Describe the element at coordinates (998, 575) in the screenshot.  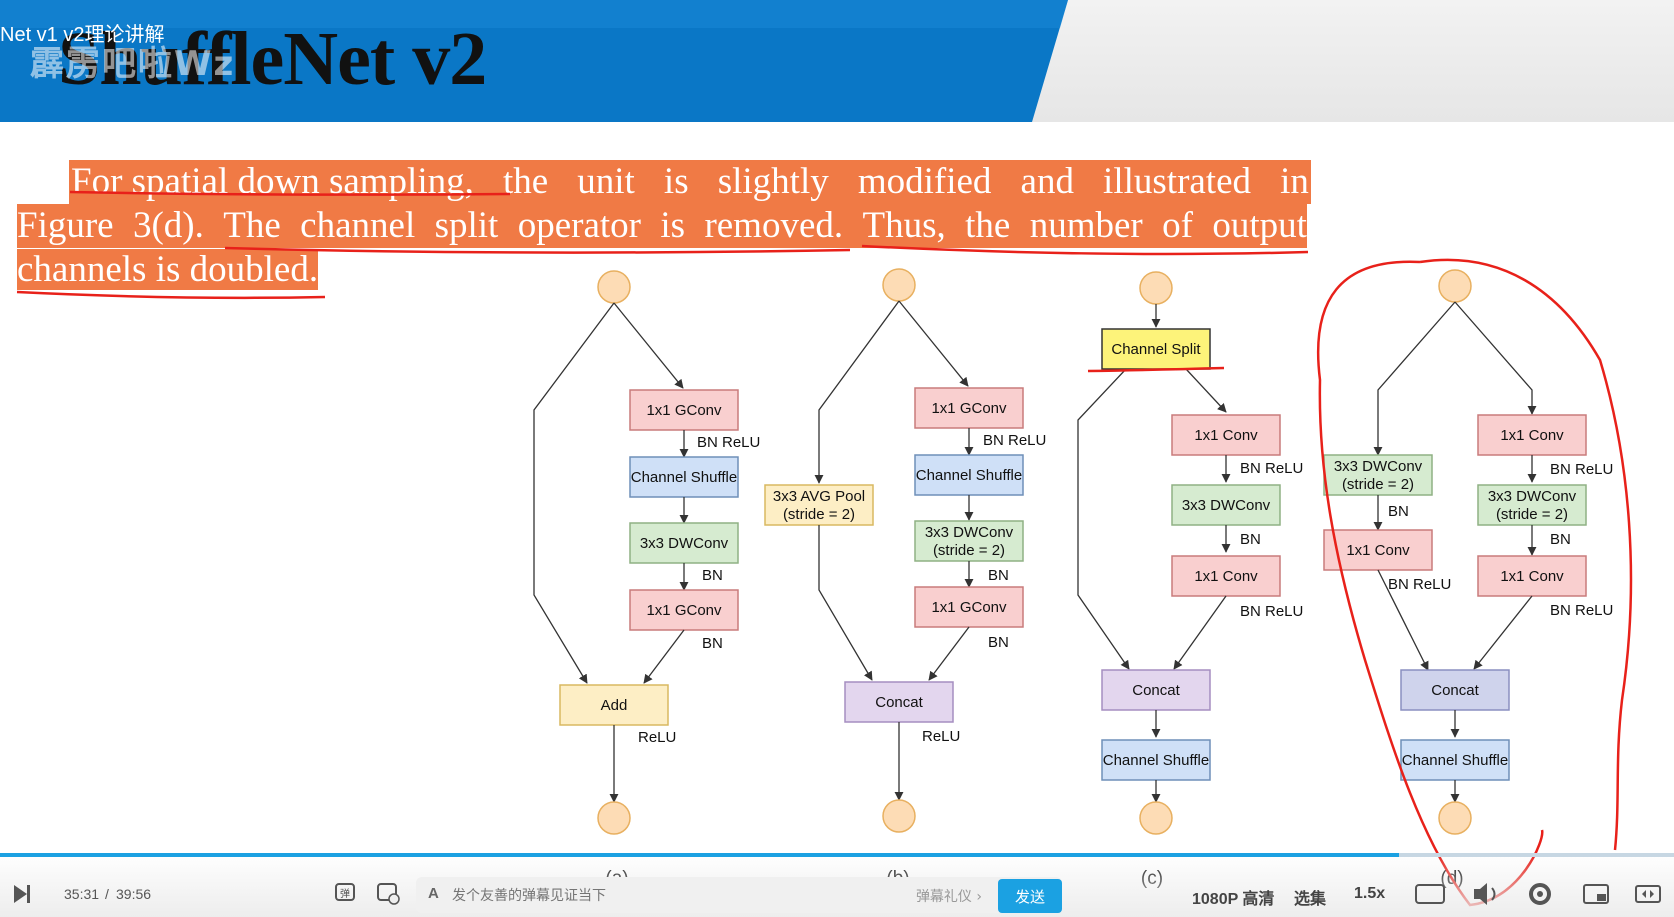
I see `b-bn1-label: BN` at that location.